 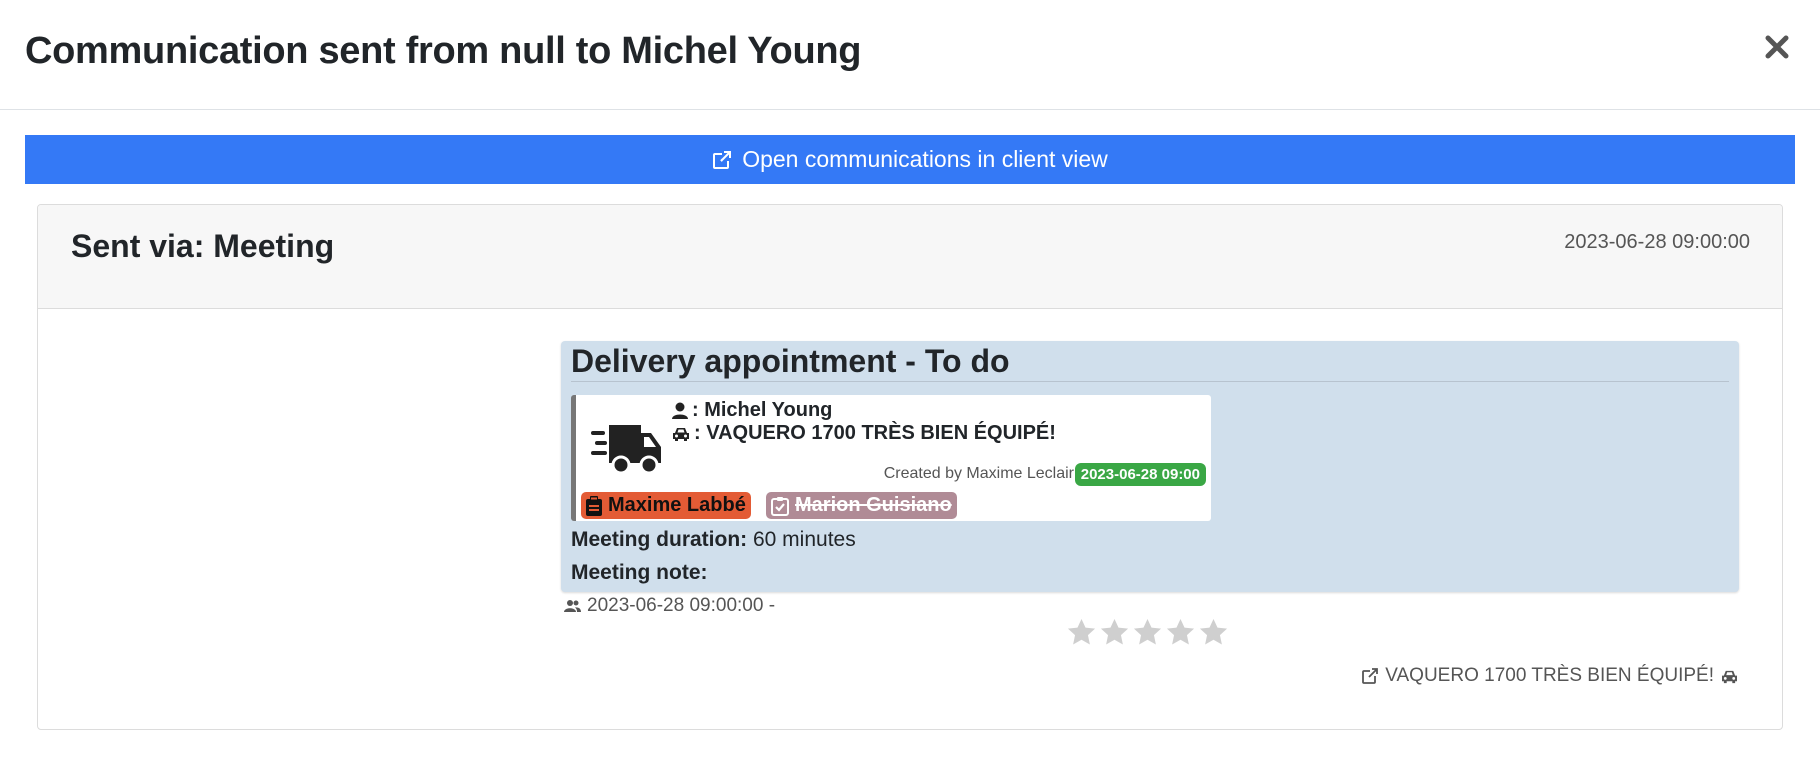 I want to click on vehicle-name: : VAQUERO 1700 TRÈS BIEN ÉQUIPÉ!, so click(x=875, y=433).